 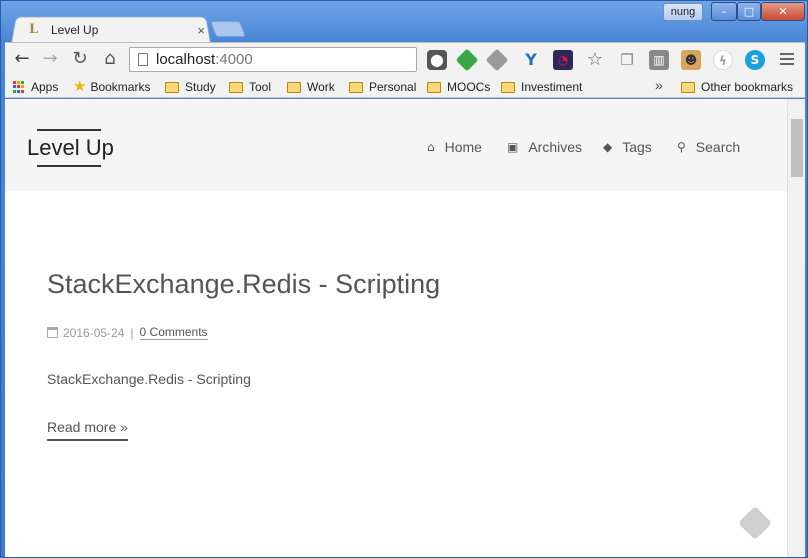 I want to click on tab-content: L Level Up ×, so click(x=118, y=30).